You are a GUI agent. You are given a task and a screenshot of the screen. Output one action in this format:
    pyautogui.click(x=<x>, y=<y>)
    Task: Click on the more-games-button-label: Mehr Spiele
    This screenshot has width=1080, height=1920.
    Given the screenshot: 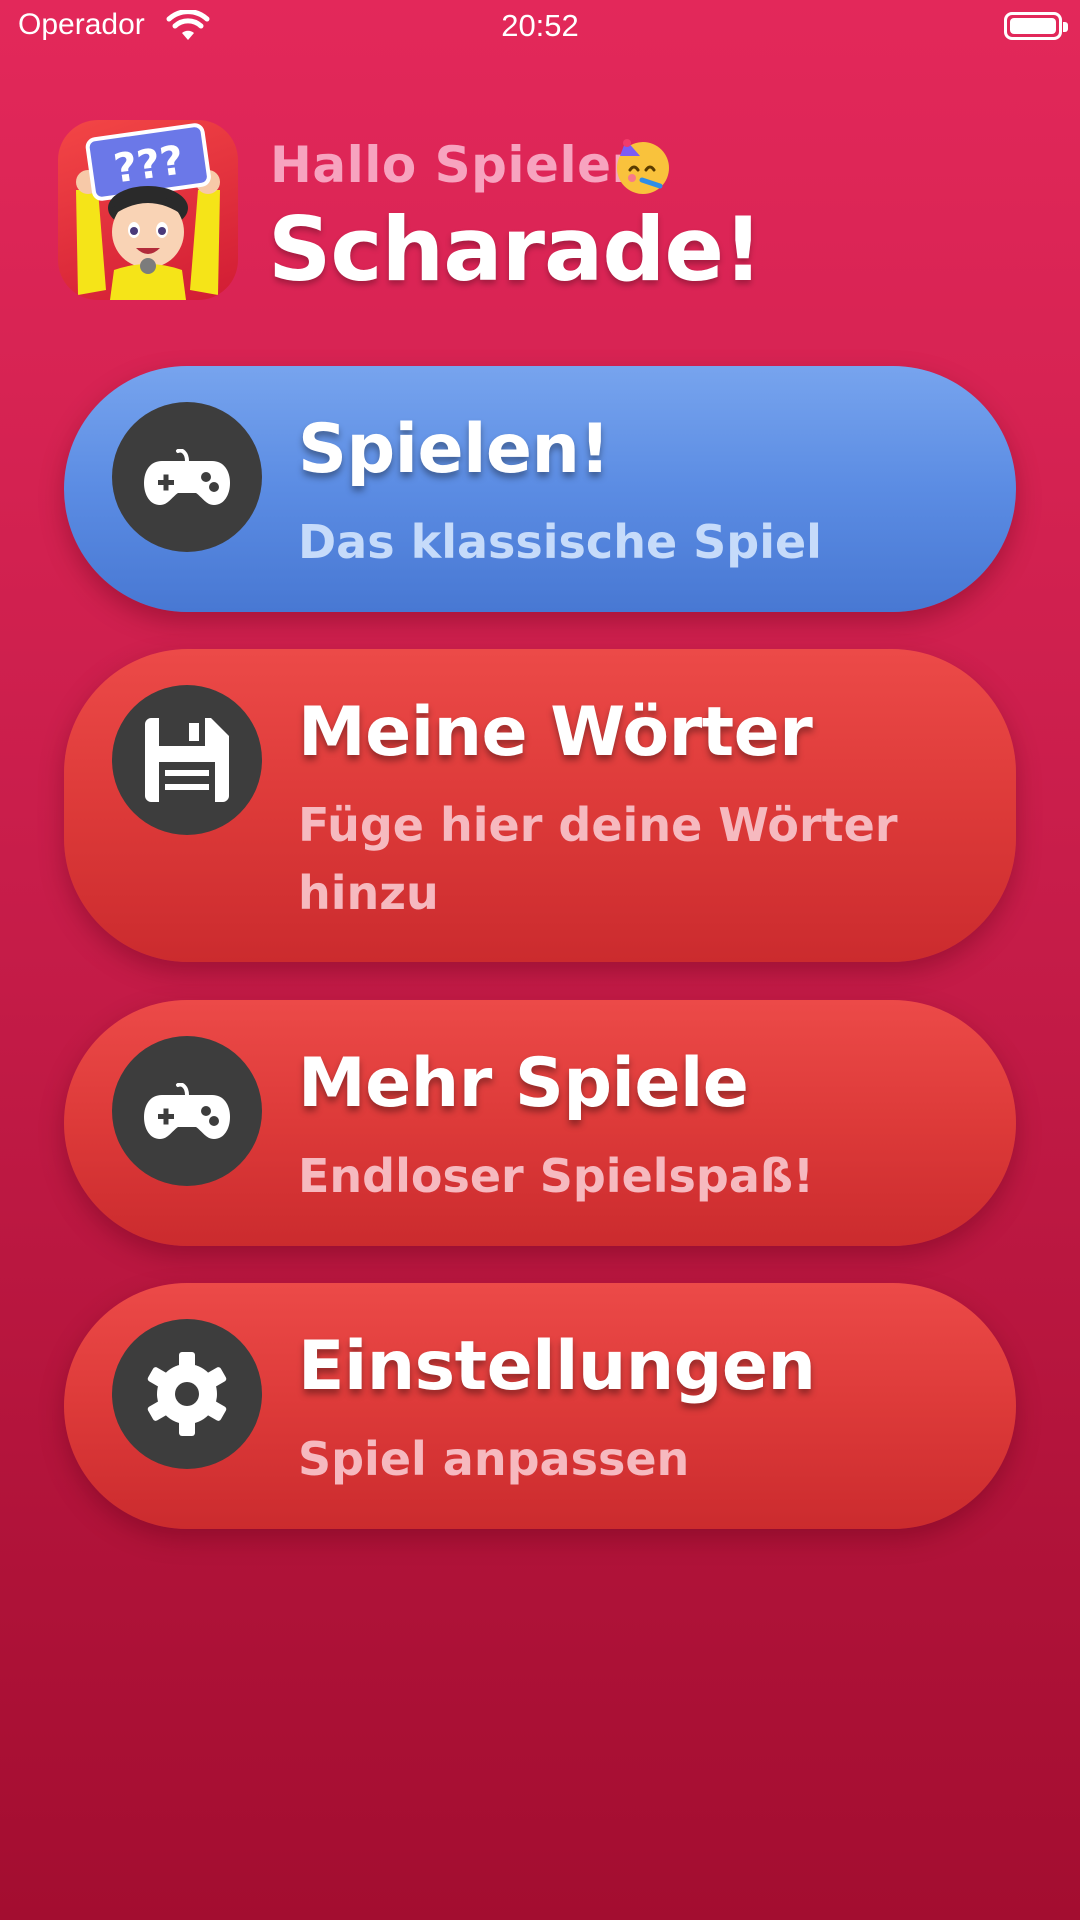 What is the action you would take?
    pyautogui.click(x=523, y=1083)
    